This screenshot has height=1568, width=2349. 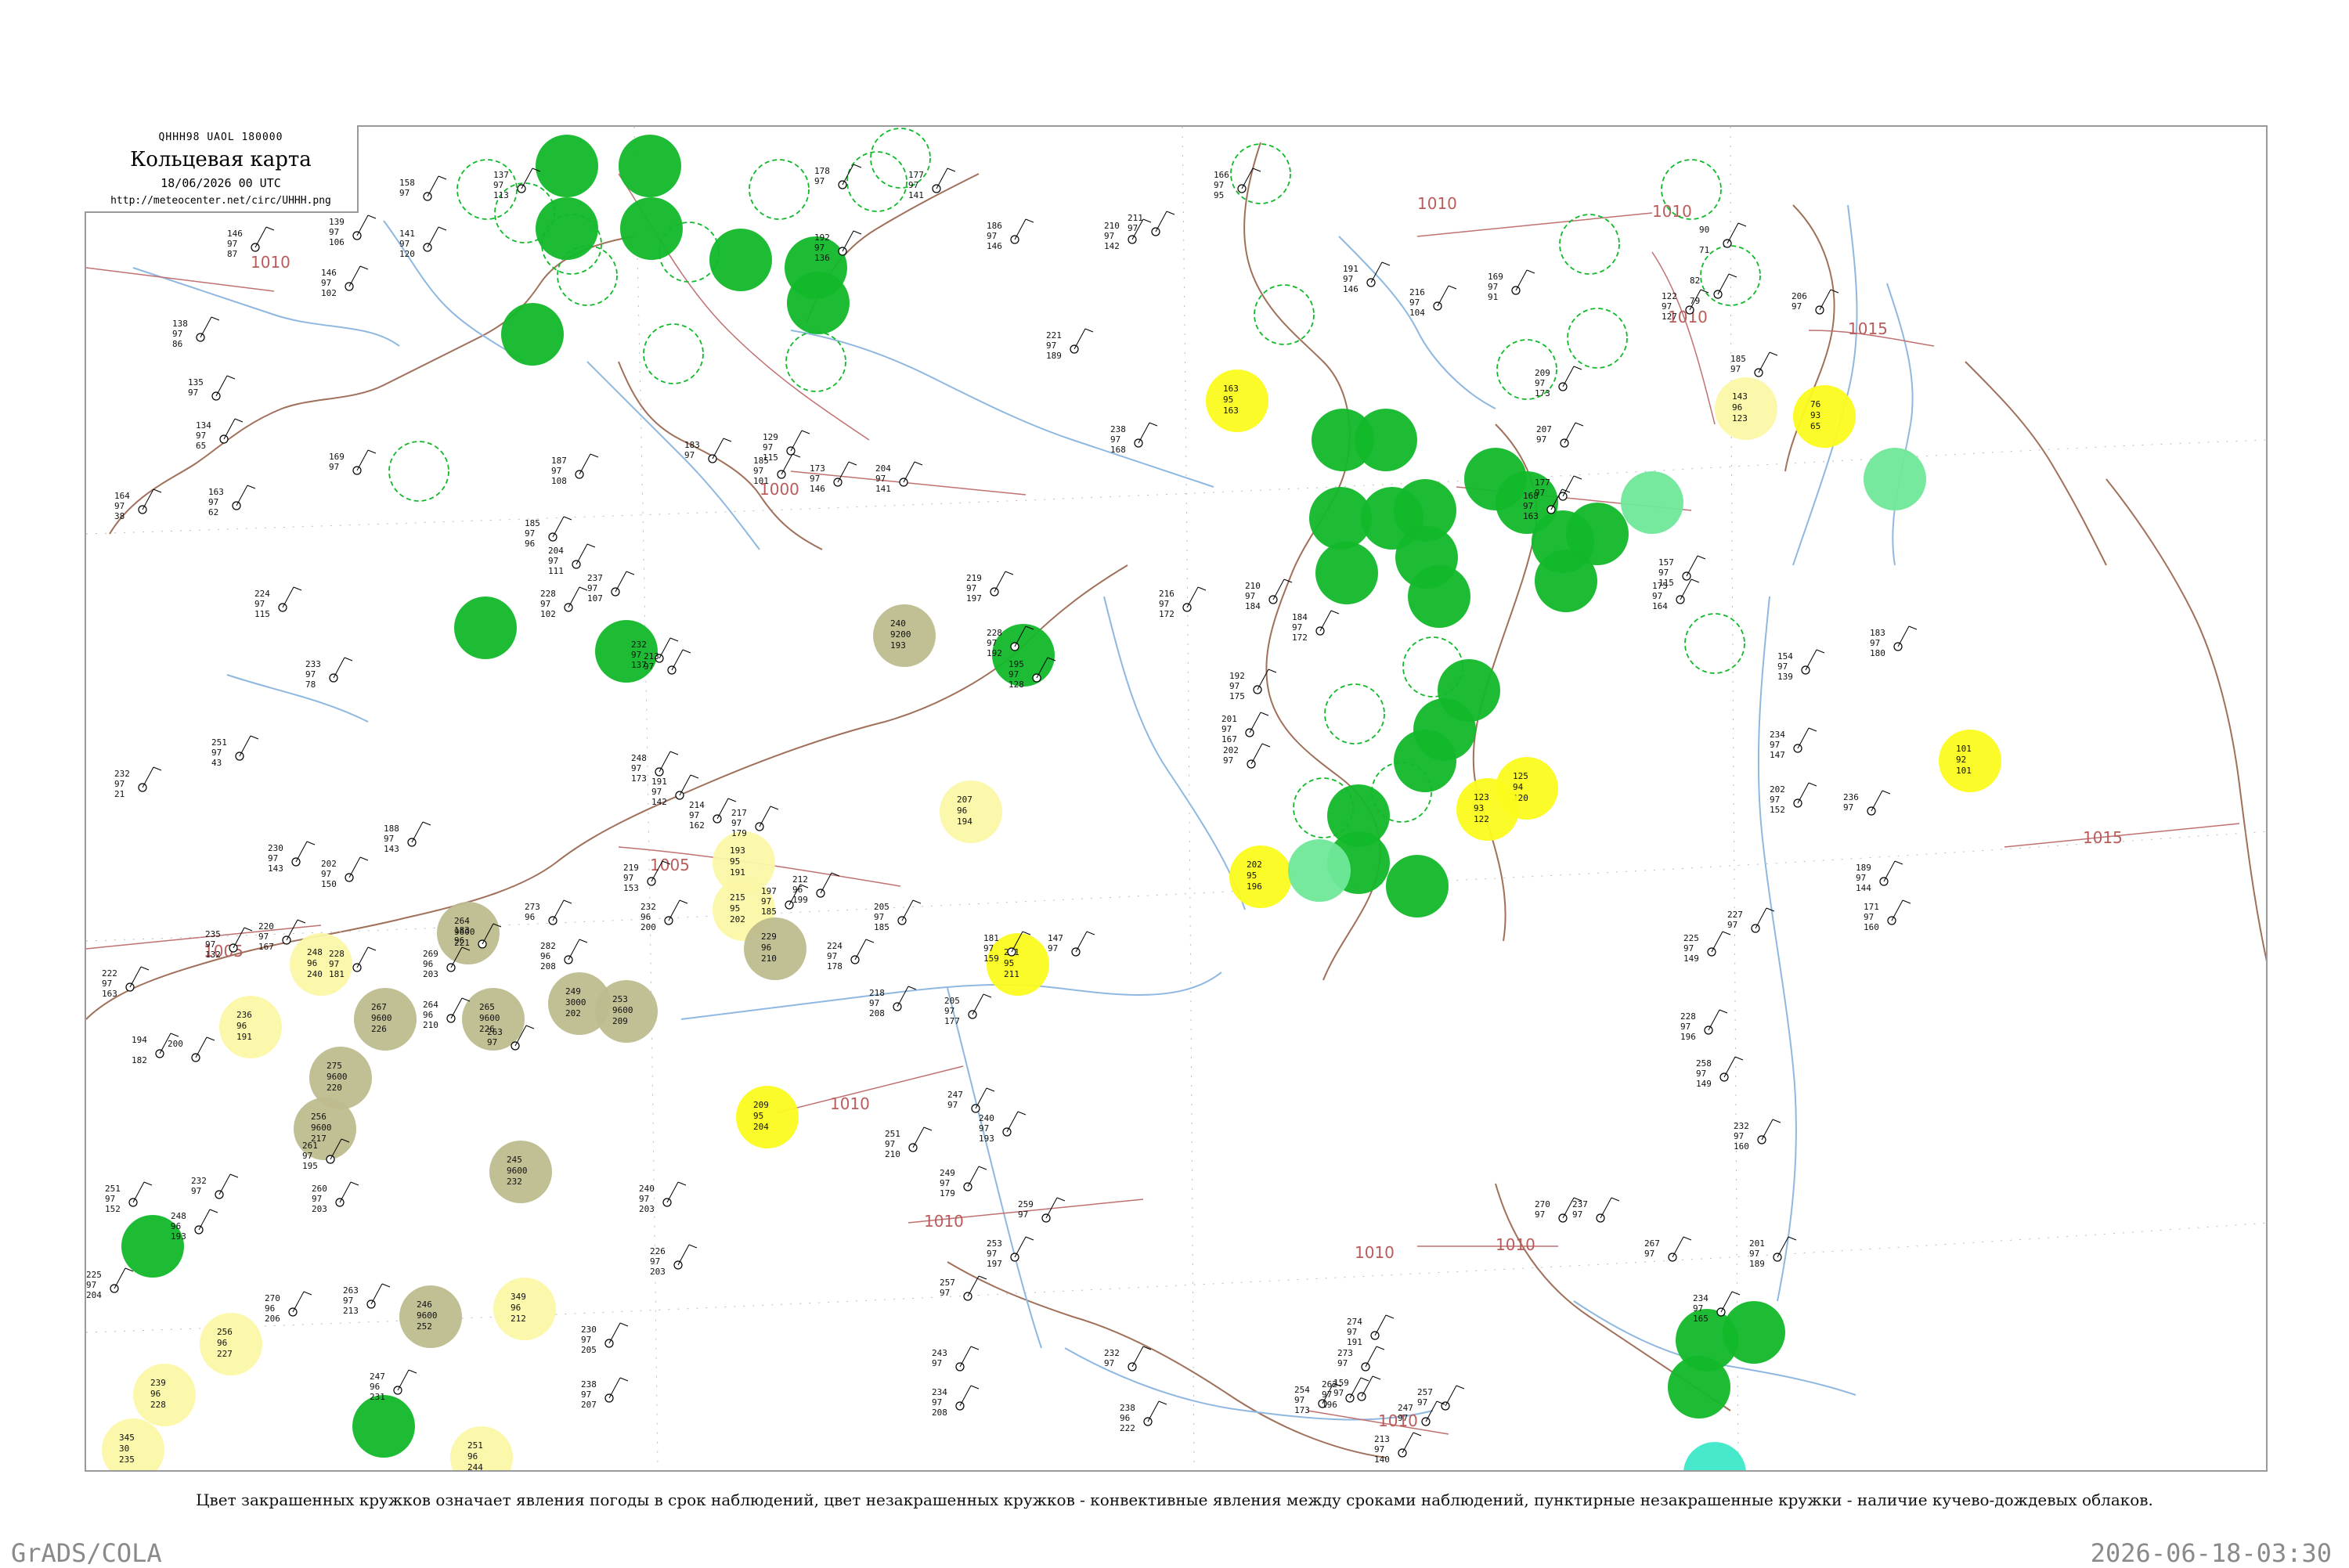 What do you see at coordinates (1596, 1210) in the screenshot?
I see `station-plot: 23797` at bounding box center [1596, 1210].